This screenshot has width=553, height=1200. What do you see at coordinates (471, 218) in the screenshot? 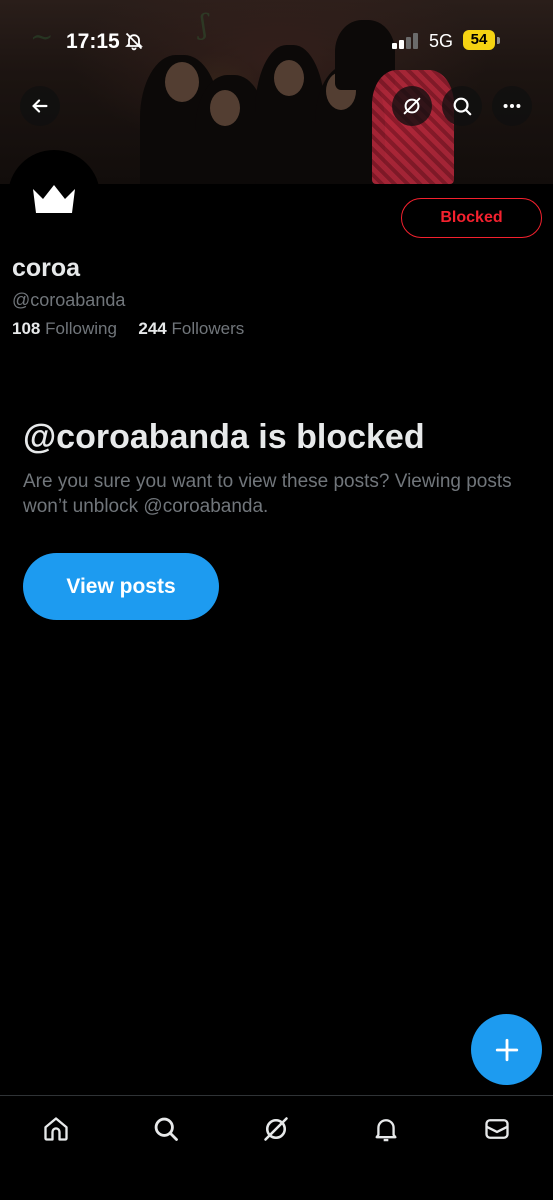
I see `blocked-button: Blocked` at bounding box center [471, 218].